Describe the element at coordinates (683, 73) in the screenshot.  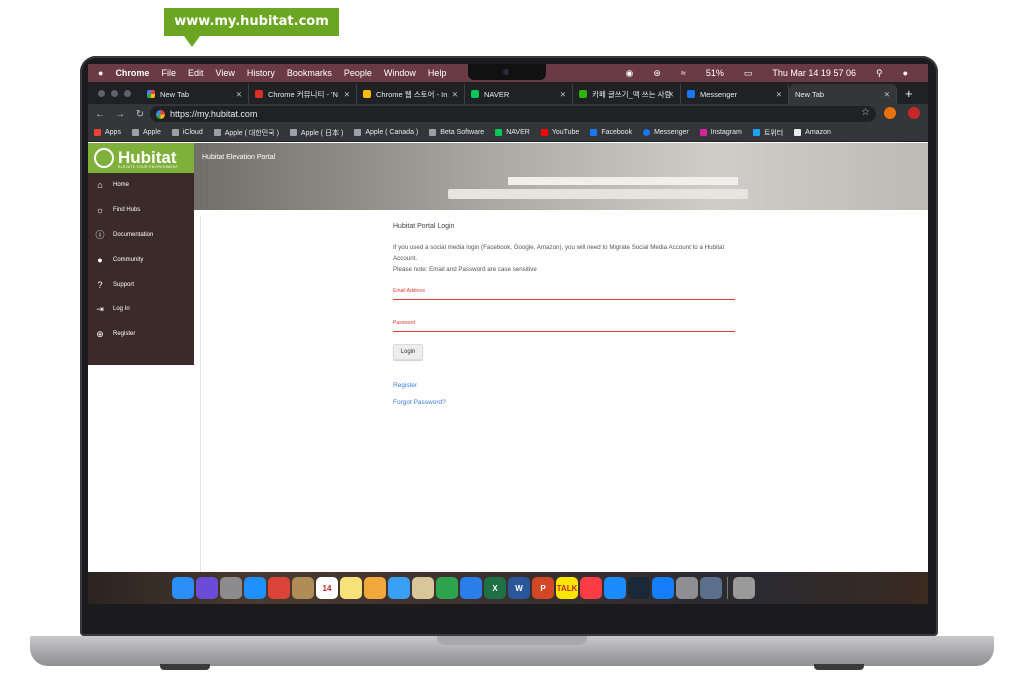
I see `wifi-icon: ≈` at that location.